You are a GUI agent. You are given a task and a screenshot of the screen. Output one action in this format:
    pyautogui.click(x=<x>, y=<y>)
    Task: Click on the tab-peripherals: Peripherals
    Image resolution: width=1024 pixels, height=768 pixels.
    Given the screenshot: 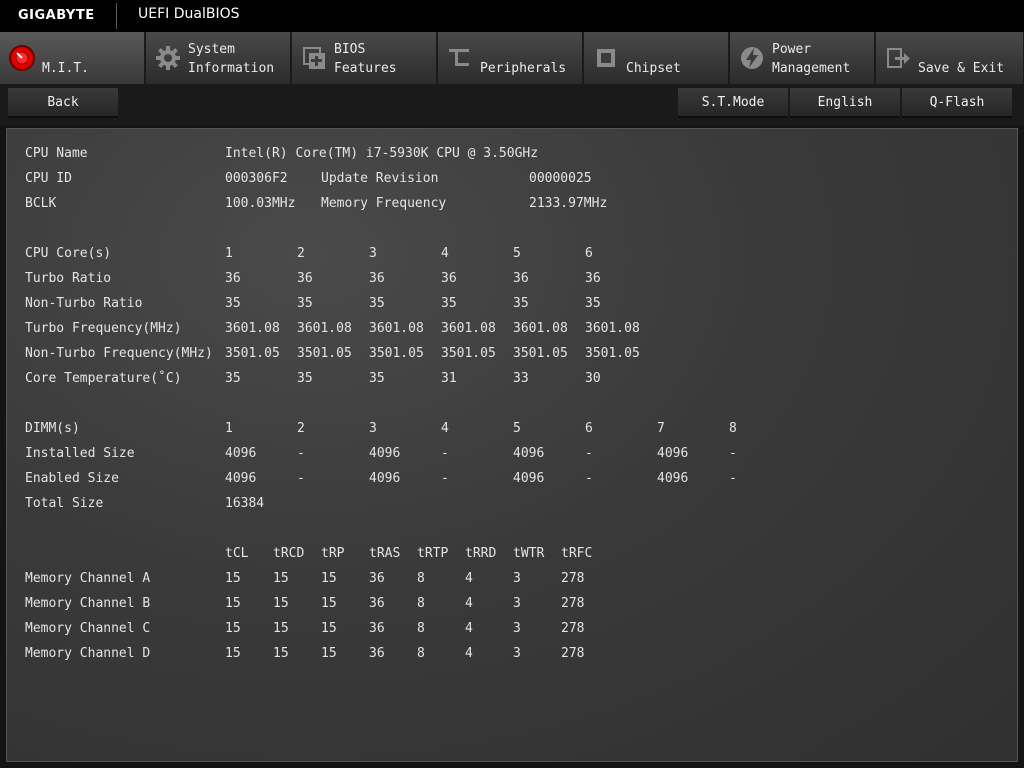 What is the action you would take?
    pyautogui.click(x=510, y=58)
    